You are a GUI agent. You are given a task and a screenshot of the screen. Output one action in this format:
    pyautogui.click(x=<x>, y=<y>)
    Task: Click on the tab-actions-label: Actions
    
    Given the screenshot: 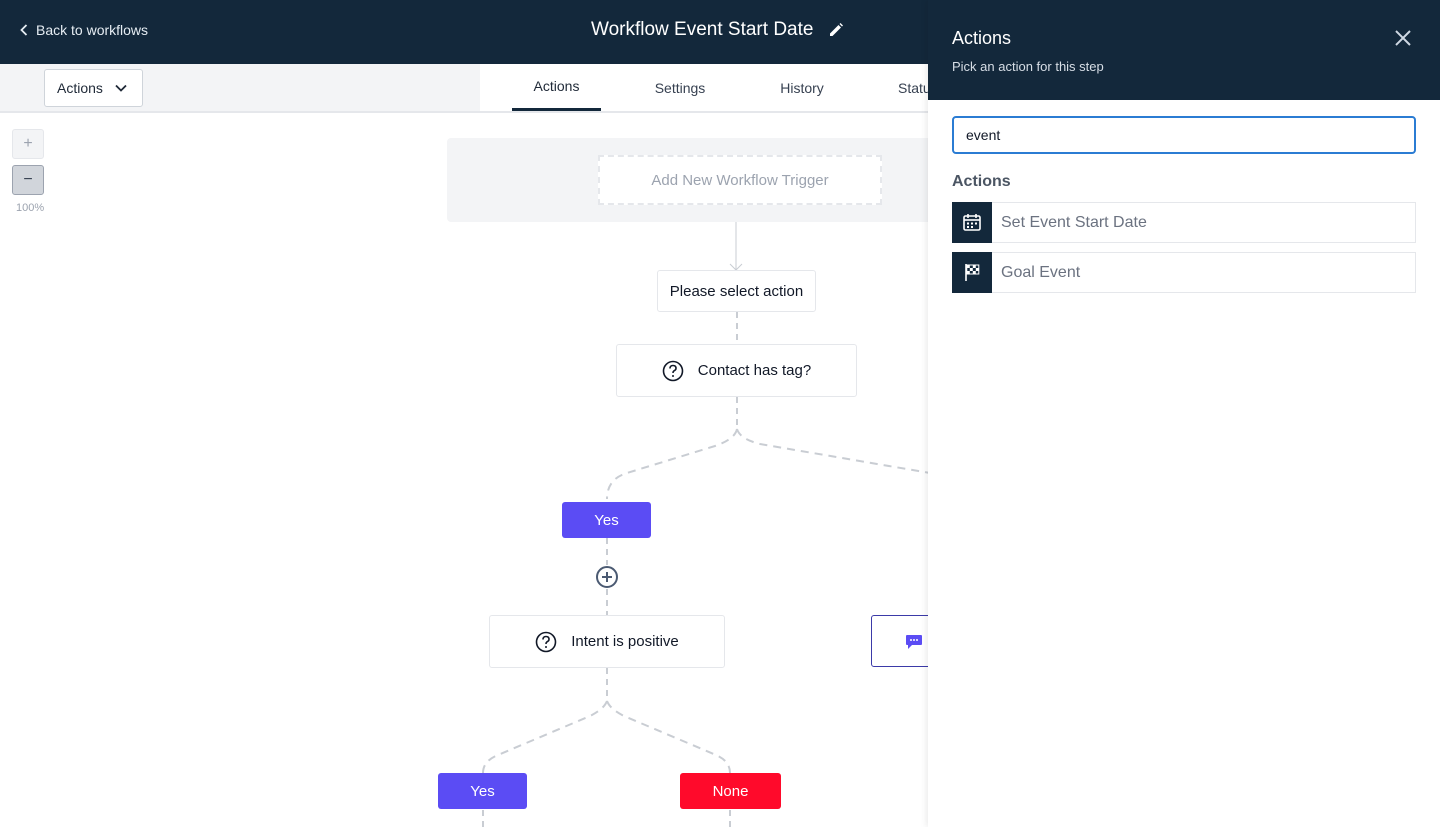 What is the action you would take?
    pyautogui.click(x=556, y=86)
    